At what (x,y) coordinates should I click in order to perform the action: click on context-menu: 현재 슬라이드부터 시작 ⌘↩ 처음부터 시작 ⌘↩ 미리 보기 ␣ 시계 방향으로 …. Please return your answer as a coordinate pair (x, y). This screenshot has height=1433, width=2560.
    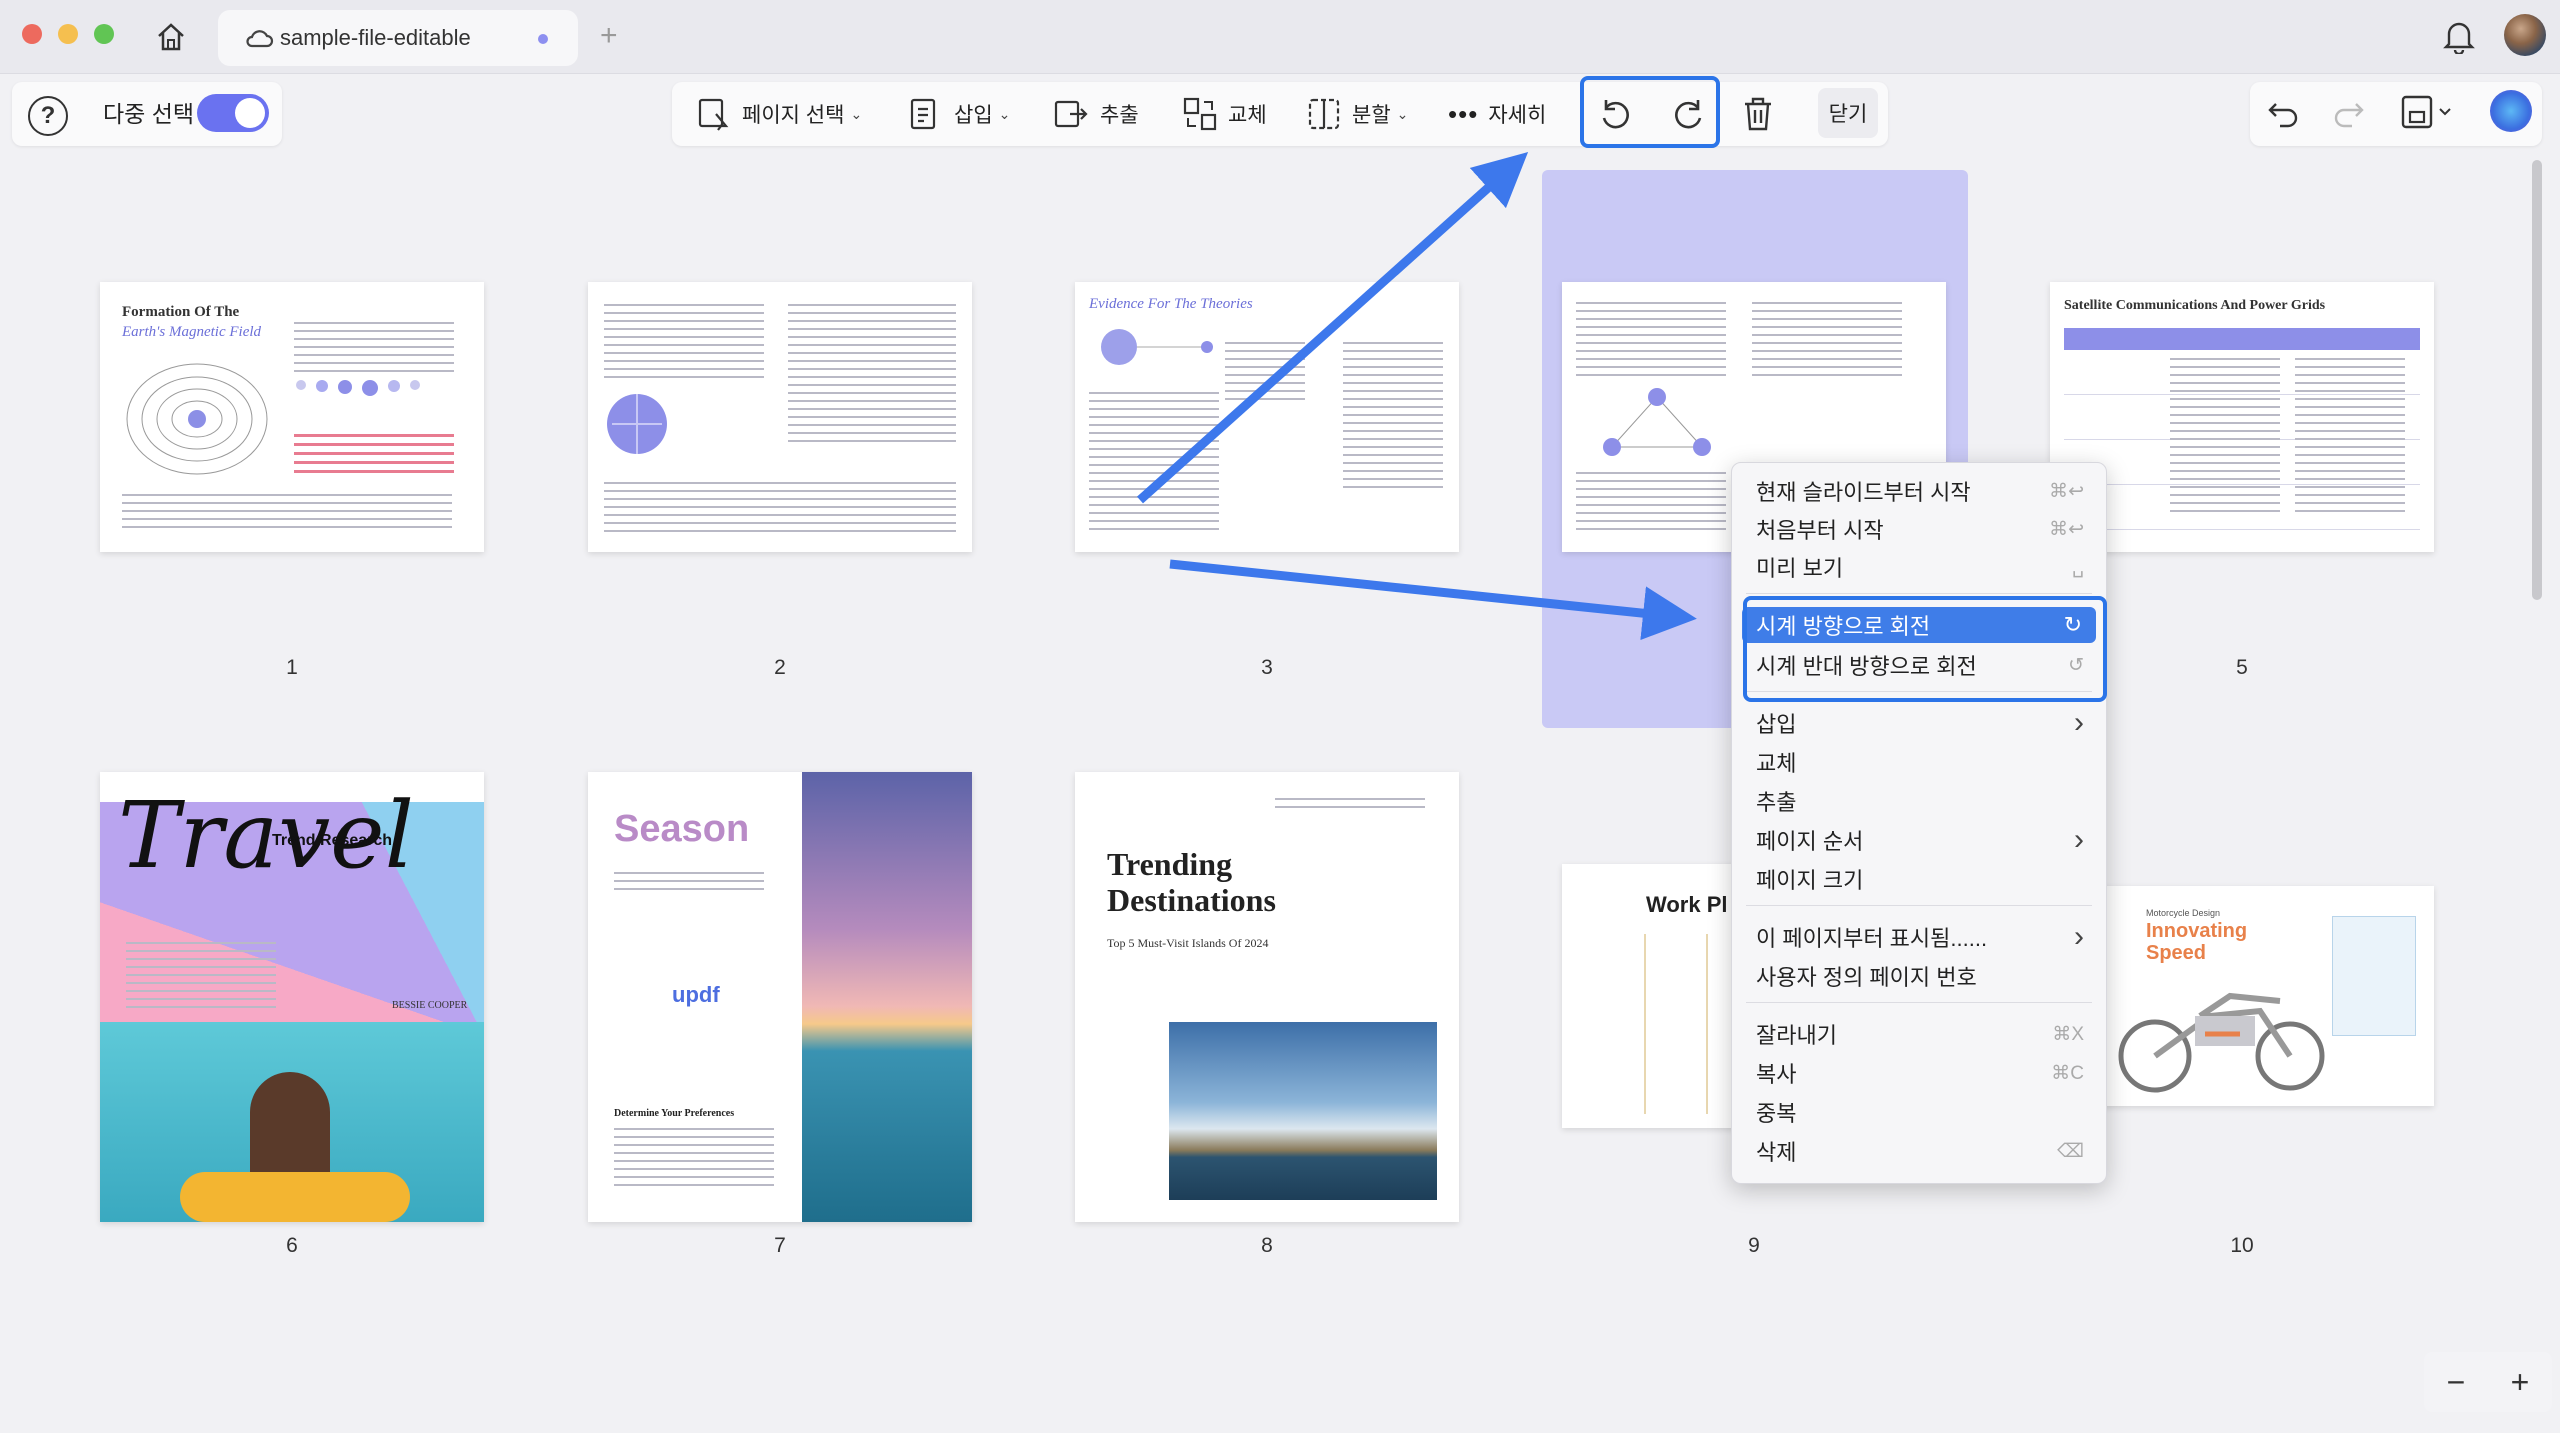
    Looking at the image, I should click on (1919, 823).